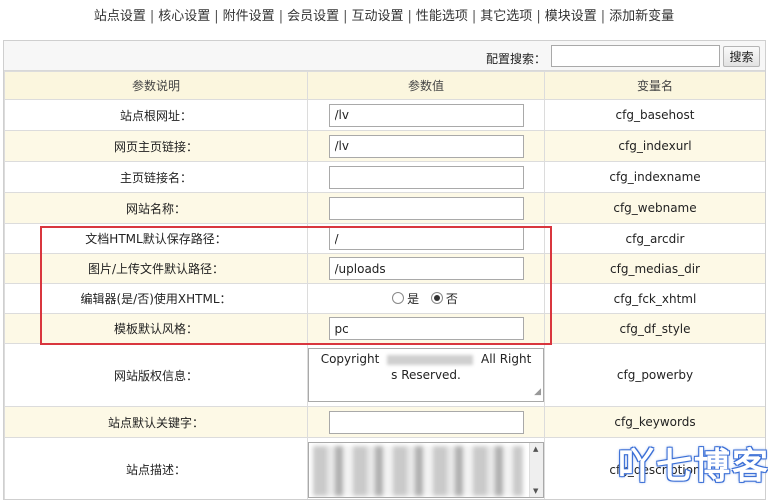  What do you see at coordinates (426, 238) in the screenshot?
I see `arcdir-input` at bounding box center [426, 238].